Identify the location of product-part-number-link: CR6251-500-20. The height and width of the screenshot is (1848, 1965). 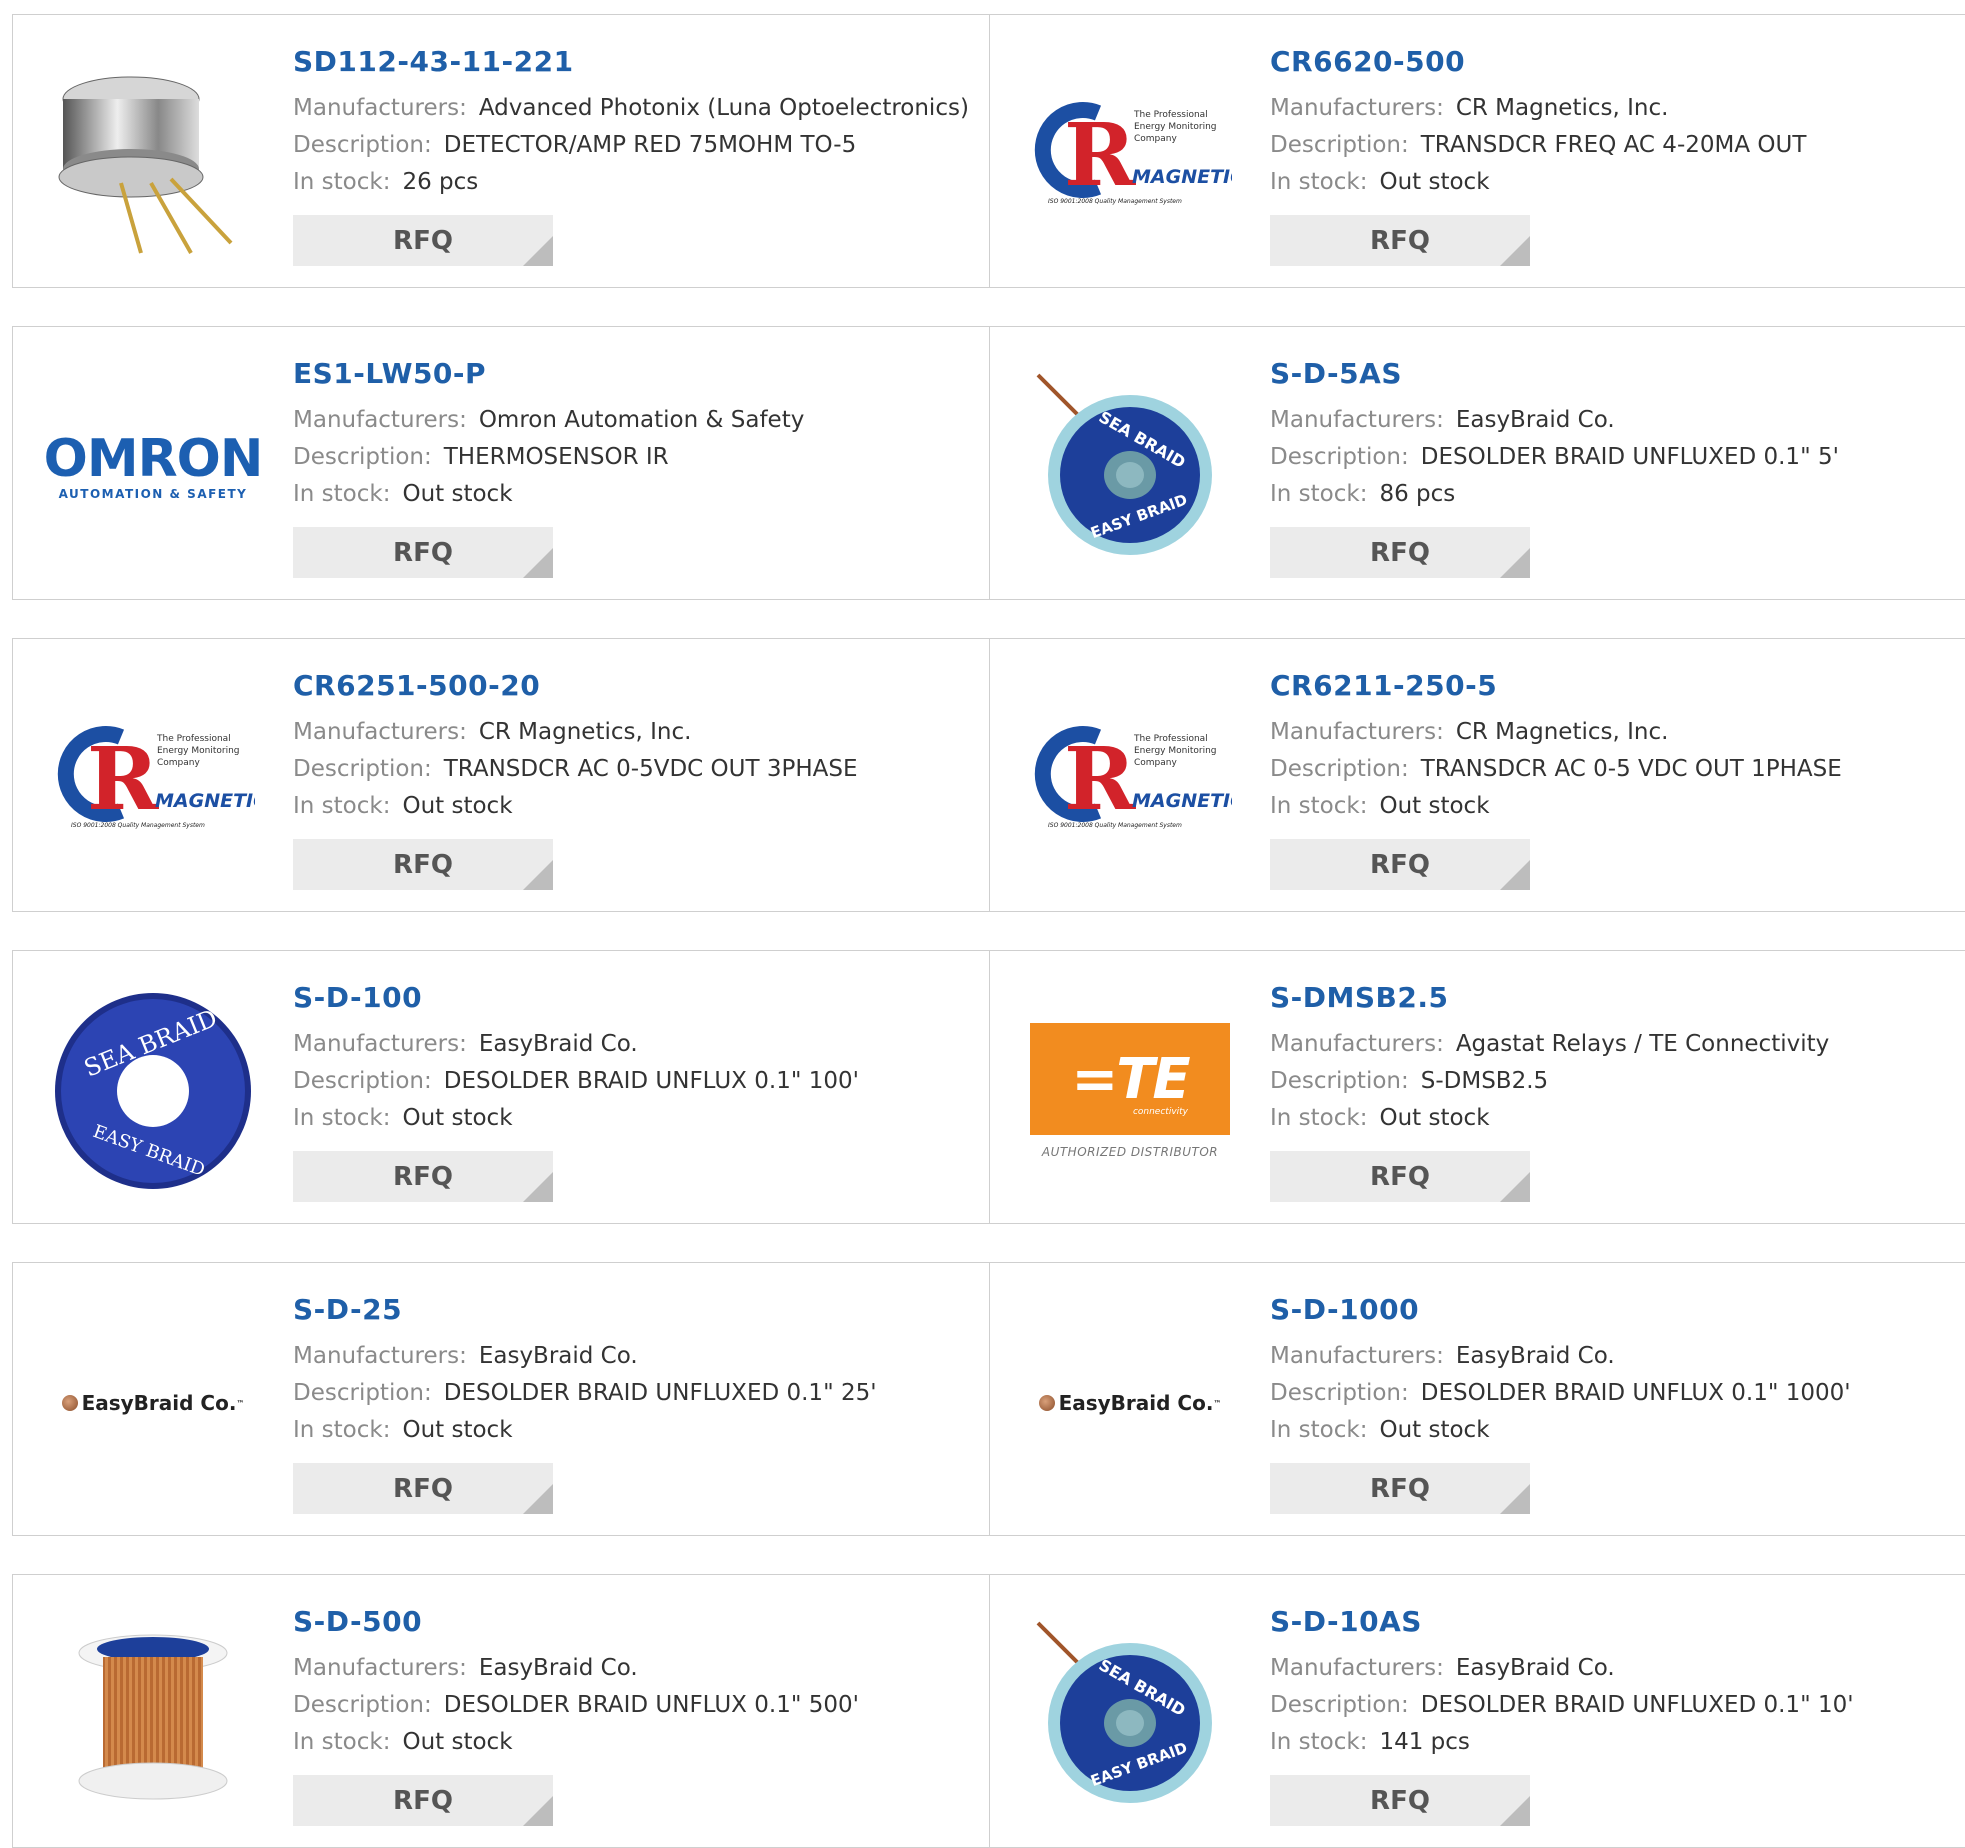
(636, 685).